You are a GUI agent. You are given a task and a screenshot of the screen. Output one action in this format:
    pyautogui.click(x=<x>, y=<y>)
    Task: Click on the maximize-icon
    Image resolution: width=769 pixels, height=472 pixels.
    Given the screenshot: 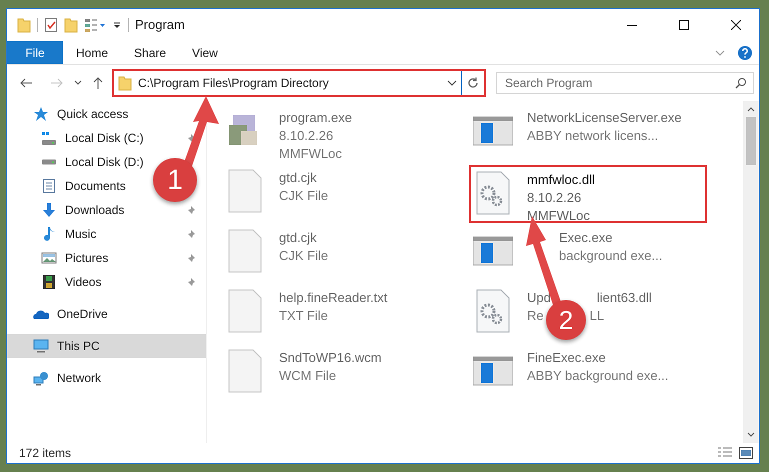 What is the action you would take?
    pyautogui.click(x=684, y=25)
    